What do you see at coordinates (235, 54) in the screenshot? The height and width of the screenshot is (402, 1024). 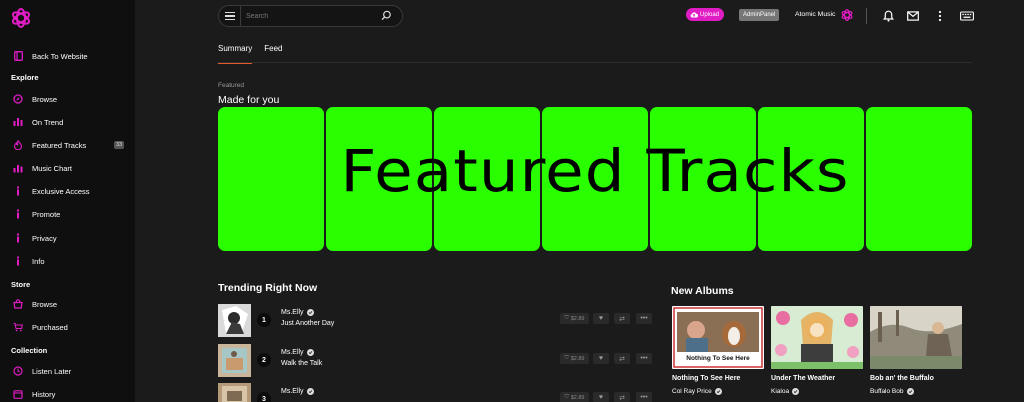 I see `tab-summary: Summary` at bounding box center [235, 54].